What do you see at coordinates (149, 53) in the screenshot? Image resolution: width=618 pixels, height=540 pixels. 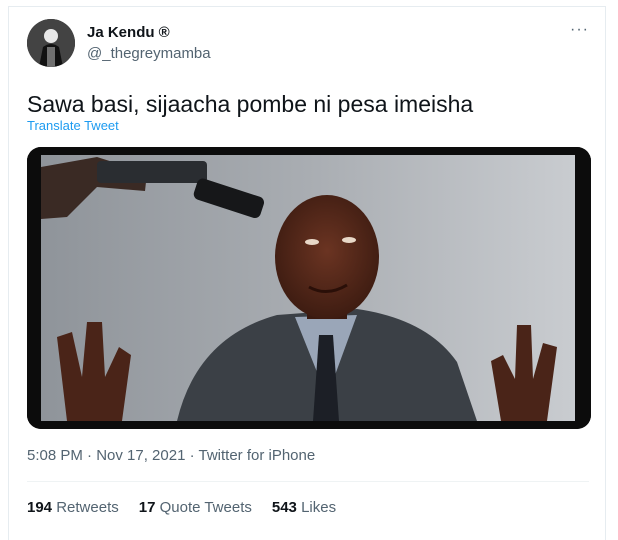 I see `user-handle: @_thegreymamba` at bounding box center [149, 53].